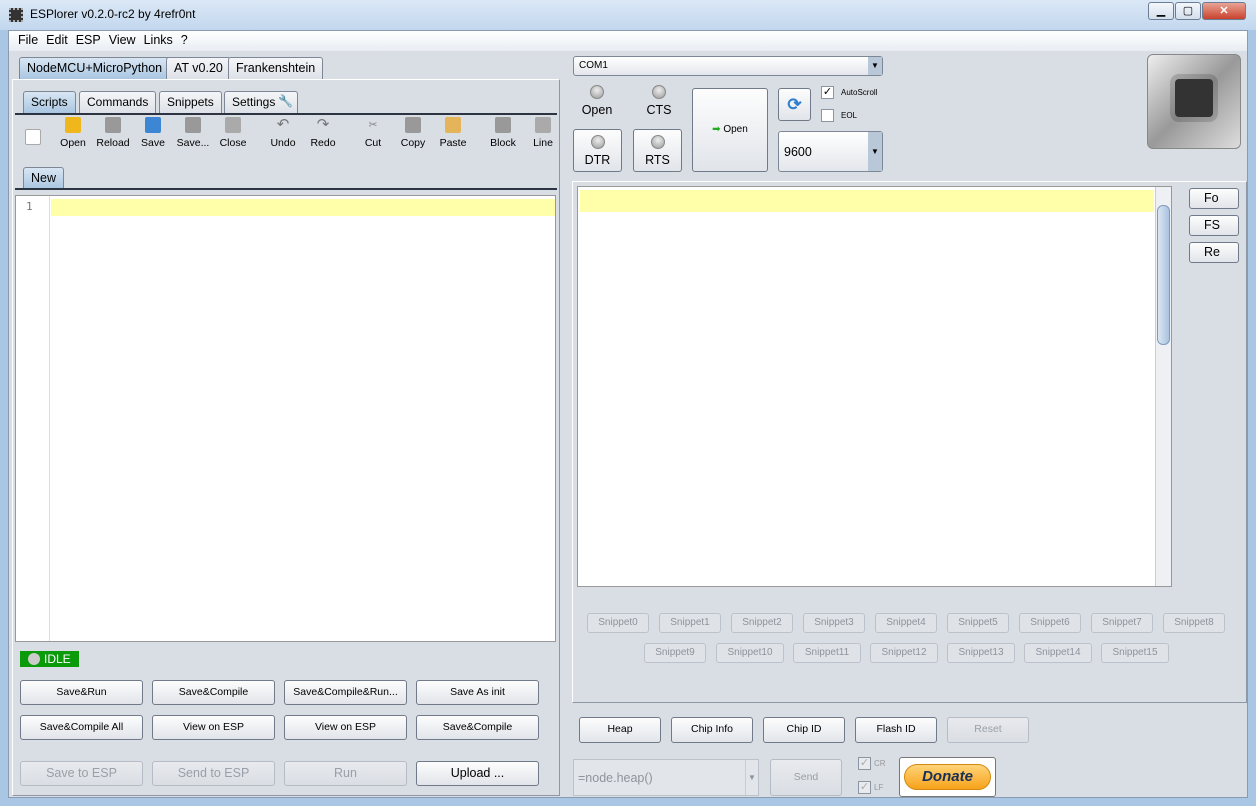 Image resolution: width=1256 pixels, height=806 pixels. What do you see at coordinates (122, 41) in the screenshot?
I see `menu-view: View` at bounding box center [122, 41].